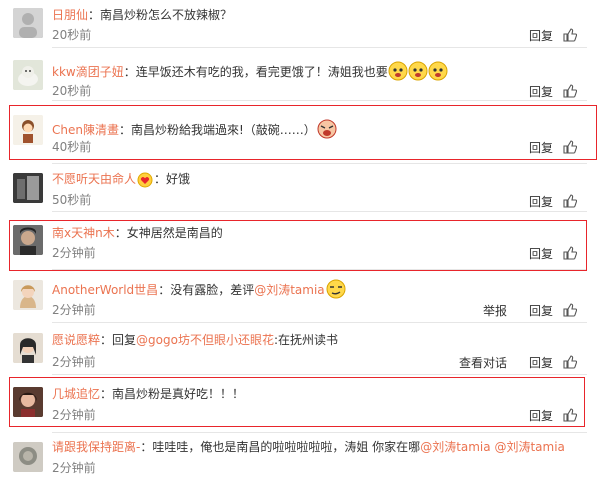 This screenshot has width=599, height=489. Describe the element at coordinates (205, 340) in the screenshot. I see `mention-link: @gogo坊不但眼小还眼花` at that location.